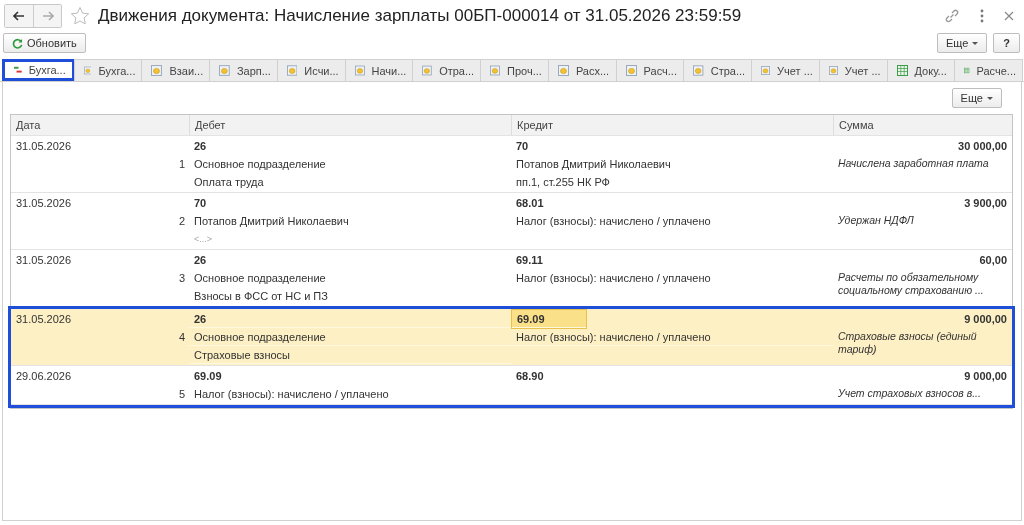  What do you see at coordinates (985, 203) in the screenshot?
I see `table-cell-text: 3 900,00` at bounding box center [985, 203].